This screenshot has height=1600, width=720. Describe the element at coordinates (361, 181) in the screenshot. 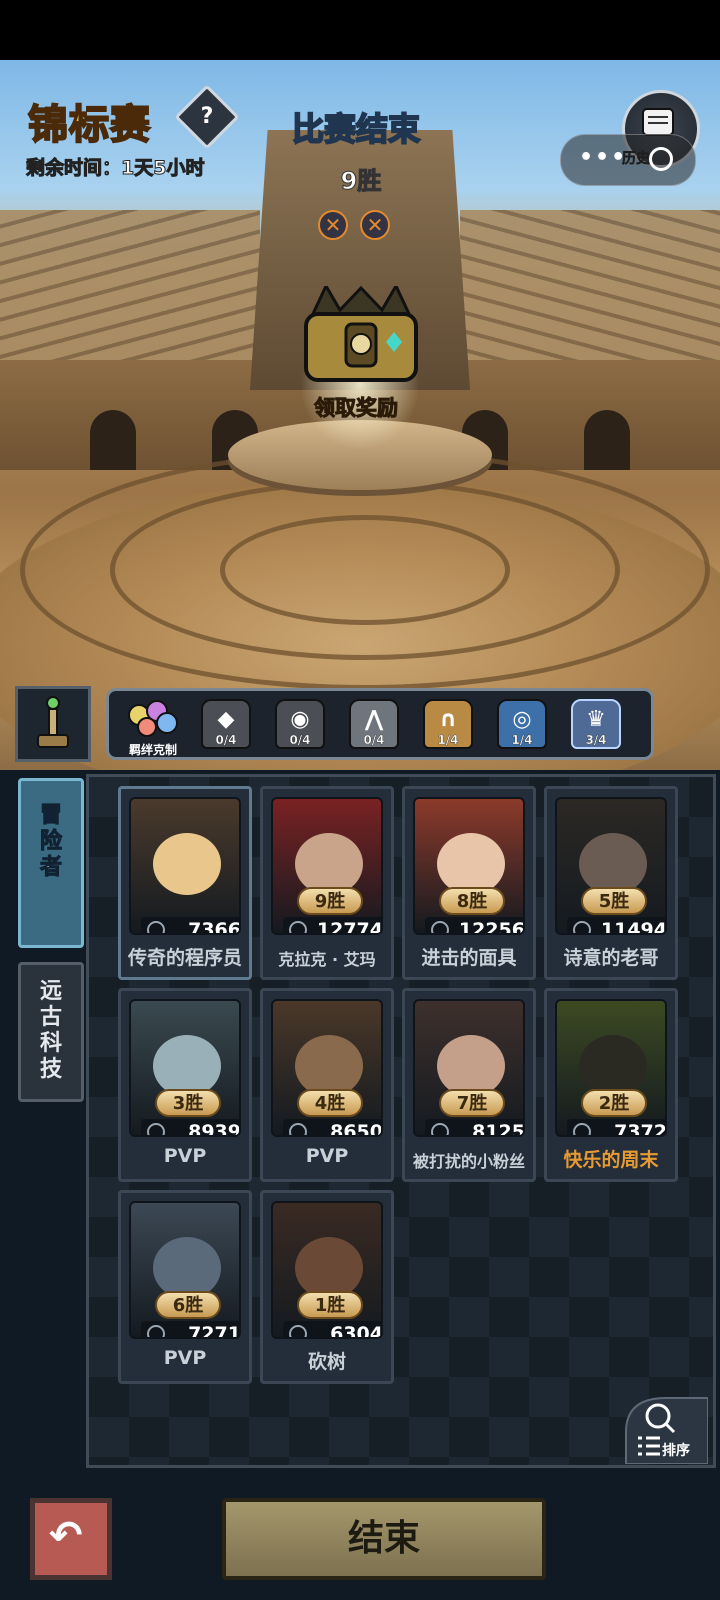

I see `total-wins: 9胜` at that location.